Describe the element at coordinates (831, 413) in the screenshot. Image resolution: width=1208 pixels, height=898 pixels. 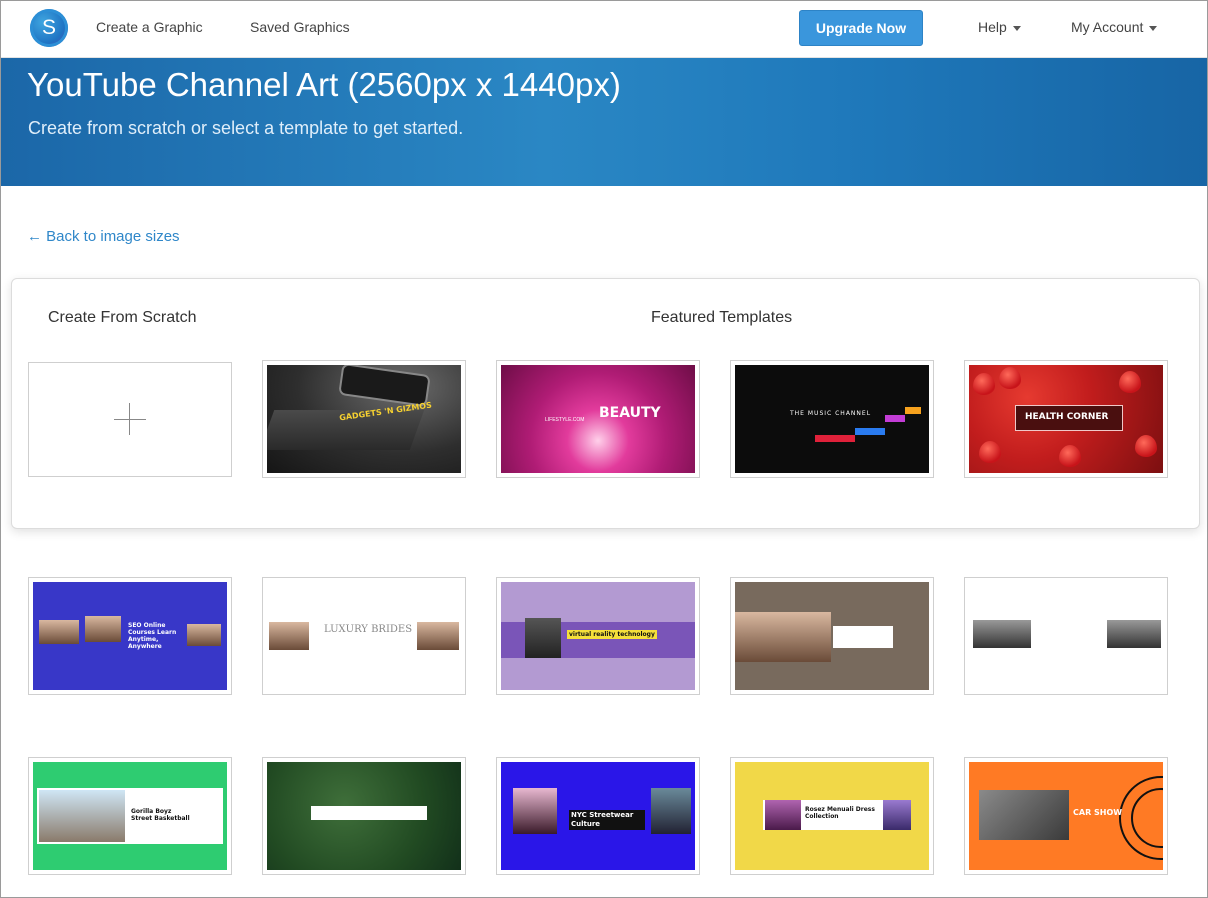
I see `template-title: THE MUSIC CHANNEL` at that location.